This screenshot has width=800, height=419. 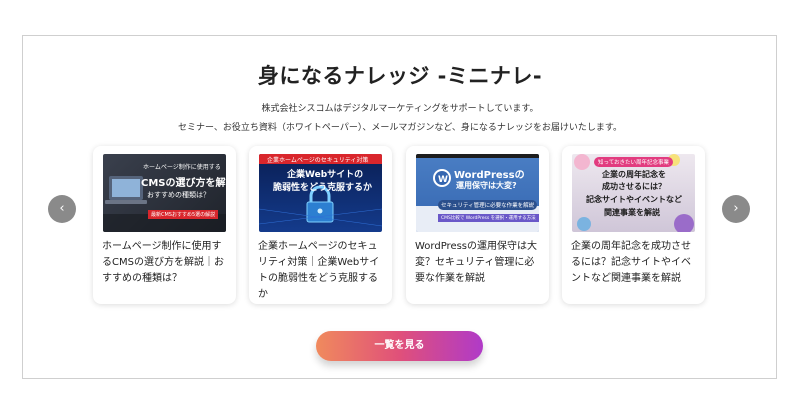 I want to click on chevron-right-icon: ›, so click(x=736, y=208).